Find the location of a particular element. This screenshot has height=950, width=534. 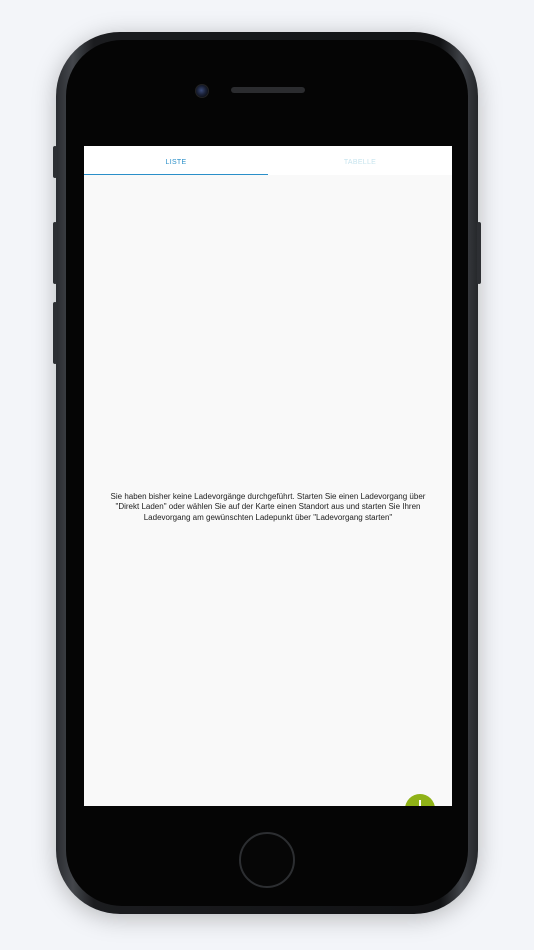

volume-down-button is located at coordinates (55, 333).